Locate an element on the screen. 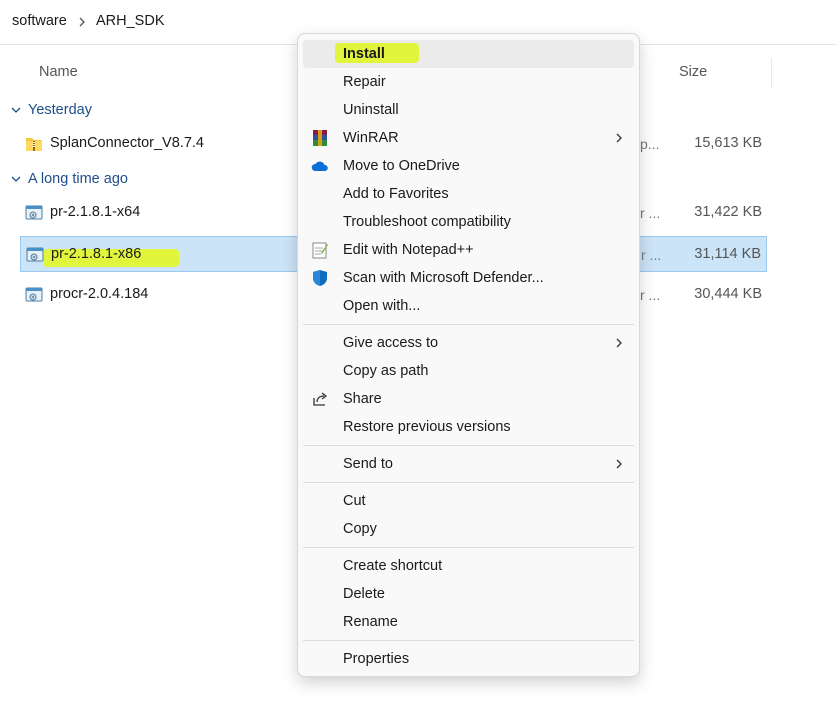 The image size is (836, 720). menu-item-properties: Properties is located at coordinates (468, 659).